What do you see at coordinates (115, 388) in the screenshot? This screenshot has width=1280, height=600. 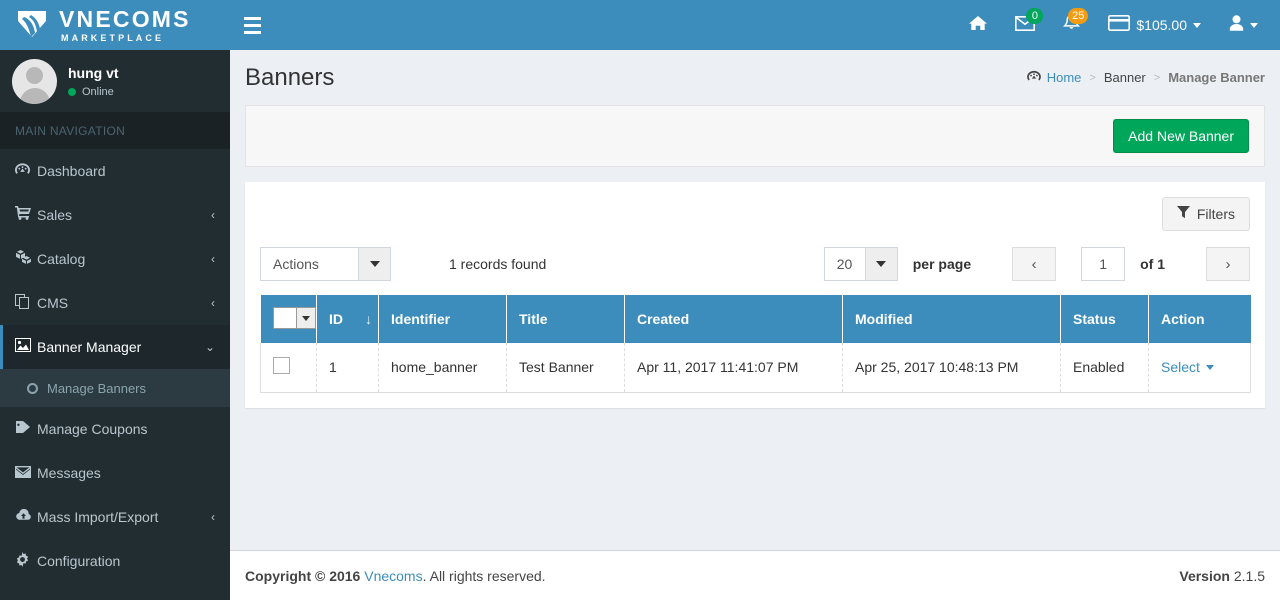 I see `sidebar-item-manage-banners: Manage Banners` at bounding box center [115, 388].